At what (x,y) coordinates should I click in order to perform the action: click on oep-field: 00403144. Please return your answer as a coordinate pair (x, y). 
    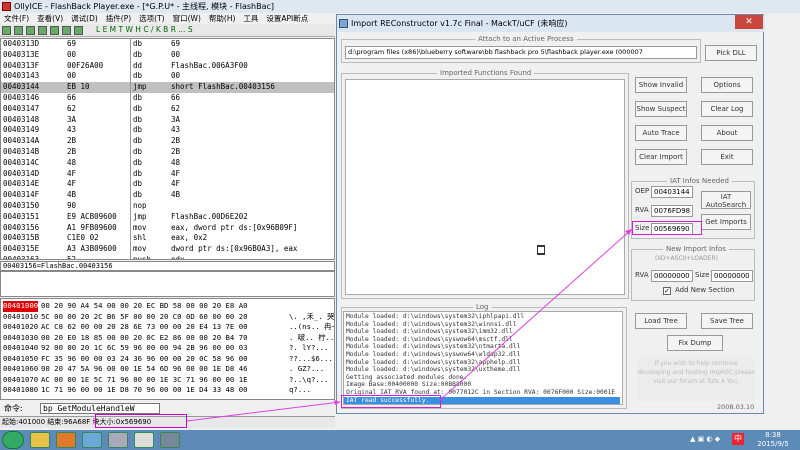
    Looking at the image, I should click on (672, 192).